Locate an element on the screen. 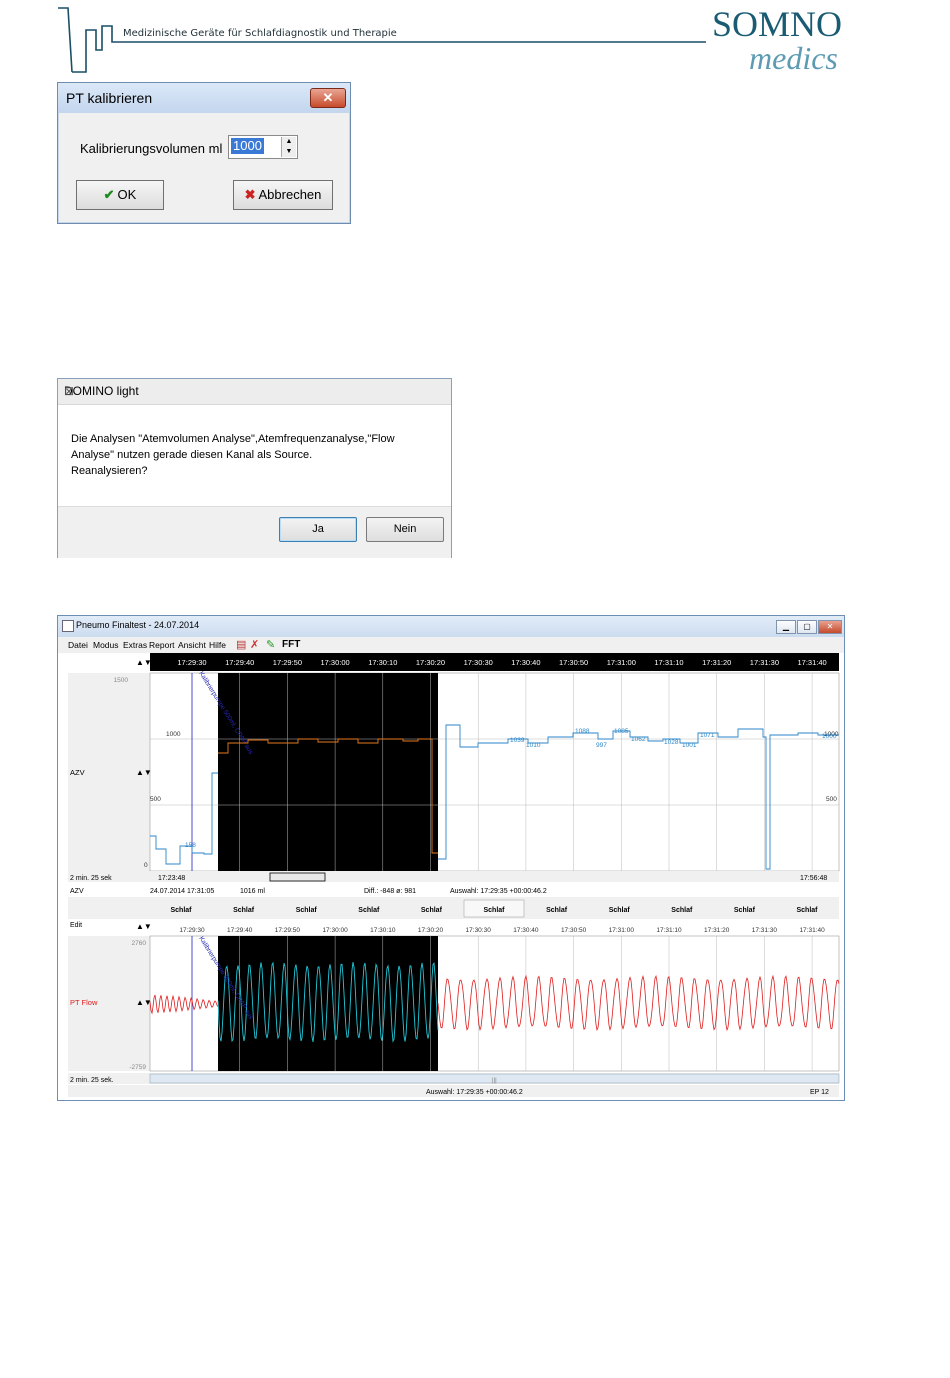  azv-value-label: 1088 is located at coordinates (582, 731).